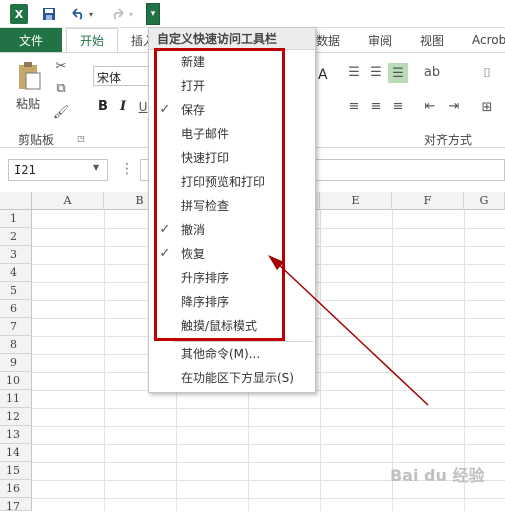 The width and height of the screenshot is (505, 516). Describe the element at coordinates (16, 345) in the screenshot. I see `row-header: 8` at that location.